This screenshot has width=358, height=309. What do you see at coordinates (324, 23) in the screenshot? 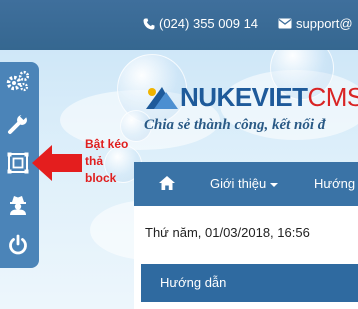
I see `email-address: support@` at bounding box center [324, 23].